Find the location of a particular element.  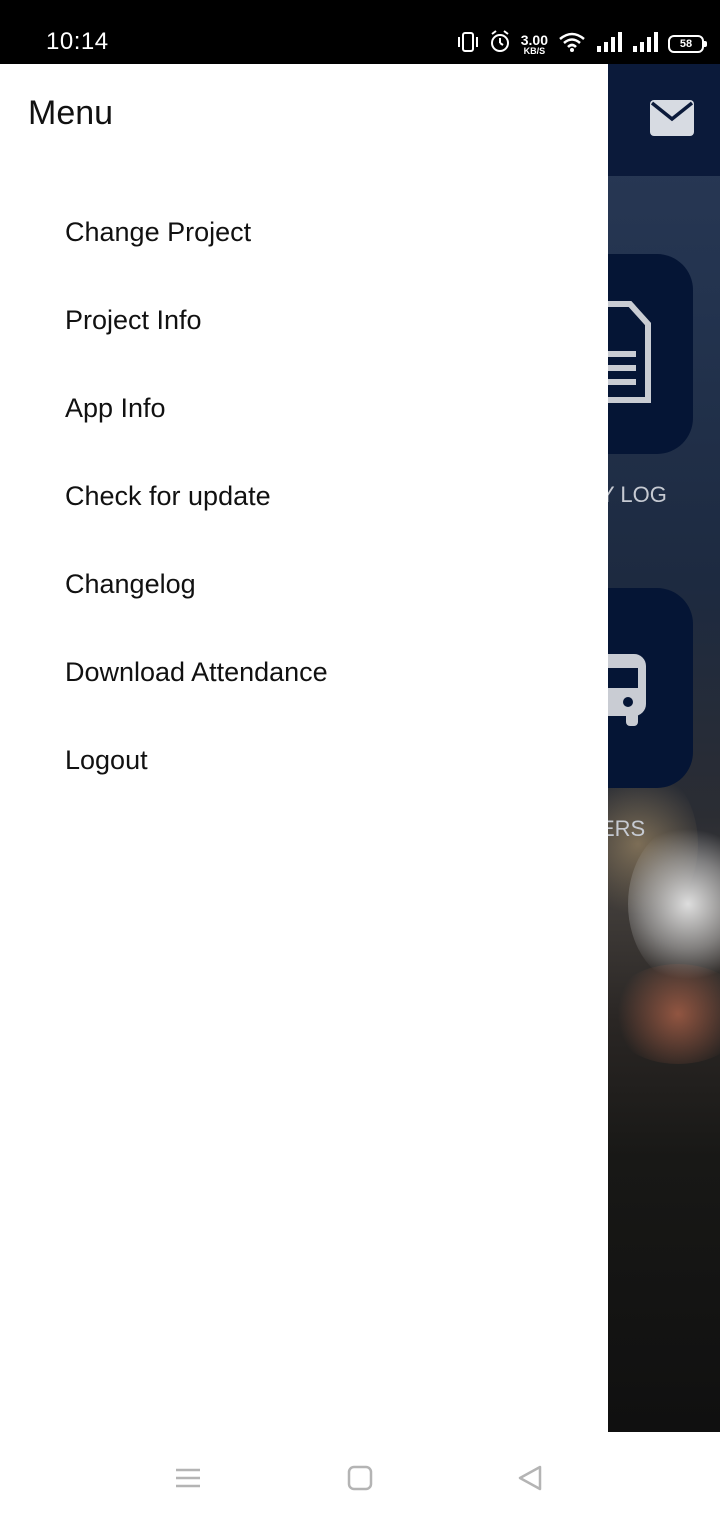

menu-item-check-for-update: Check for update is located at coordinates (304, 496).